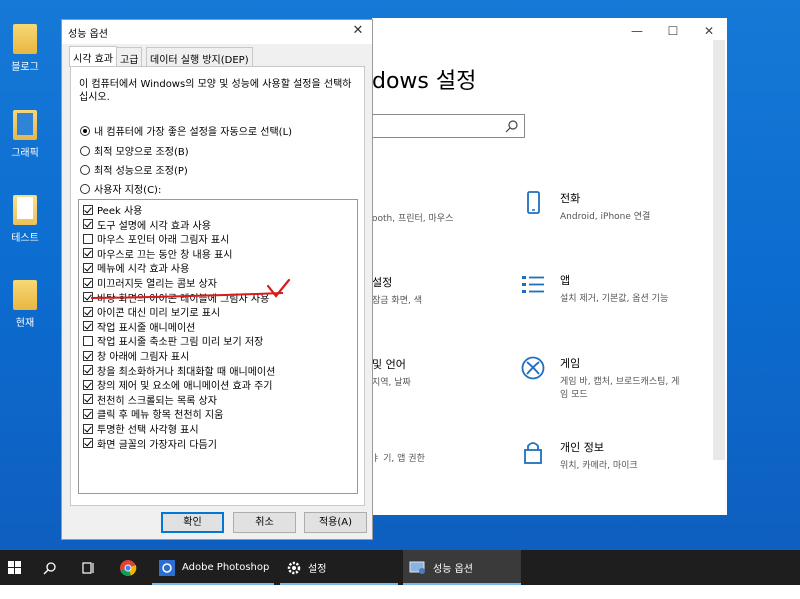 This screenshot has width=800, height=599. What do you see at coordinates (159, 314) in the screenshot?
I see `checkbox-label: 아이콘 대신 미리 보기로 표시` at bounding box center [159, 314].